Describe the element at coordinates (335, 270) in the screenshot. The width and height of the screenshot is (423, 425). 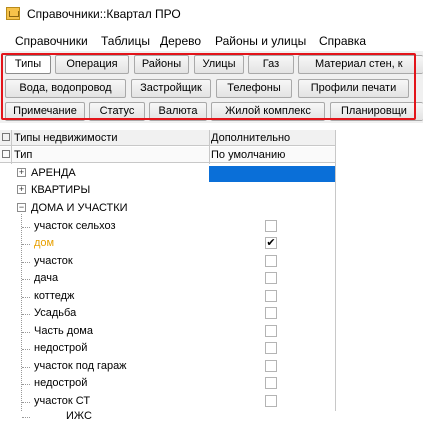
I see `grid-right-edge` at that location.